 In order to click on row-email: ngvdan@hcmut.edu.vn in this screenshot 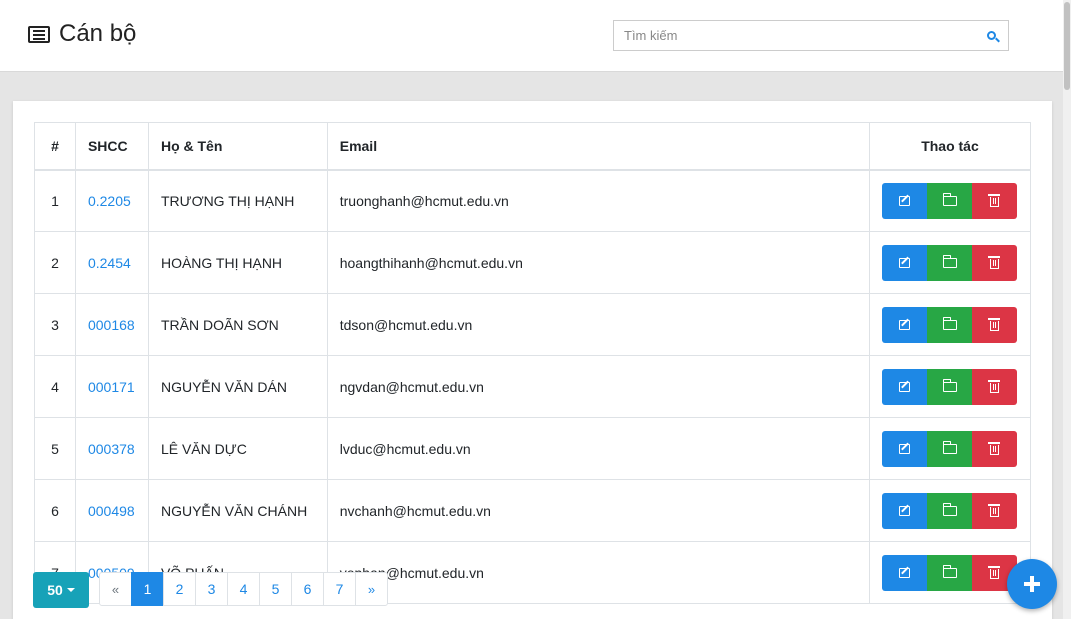, I will do `click(598, 386)`.